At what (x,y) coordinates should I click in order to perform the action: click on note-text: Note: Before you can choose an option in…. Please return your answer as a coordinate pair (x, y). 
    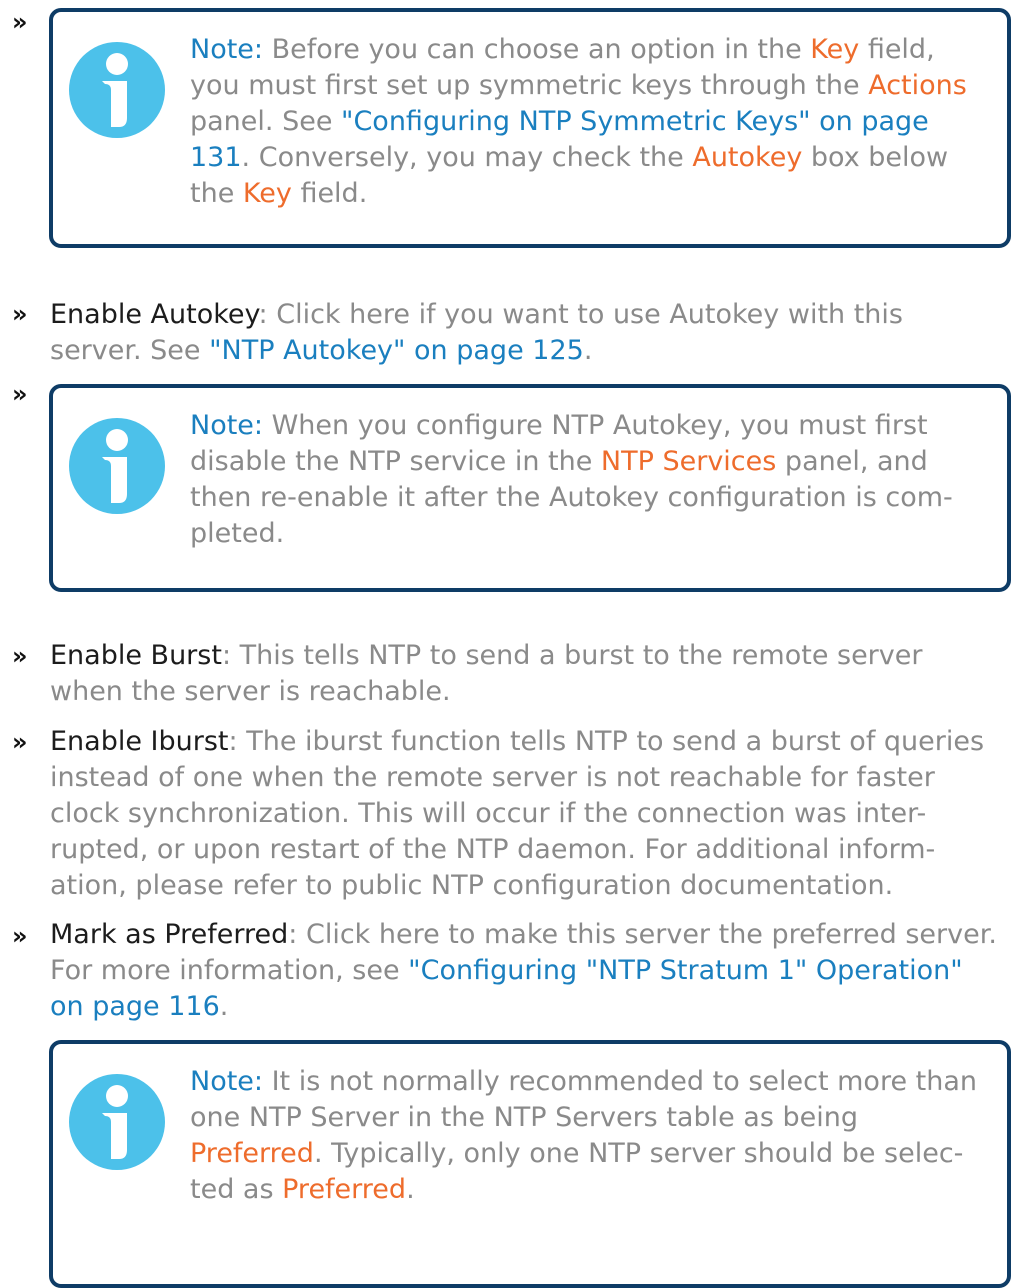
    Looking at the image, I should click on (578, 121).